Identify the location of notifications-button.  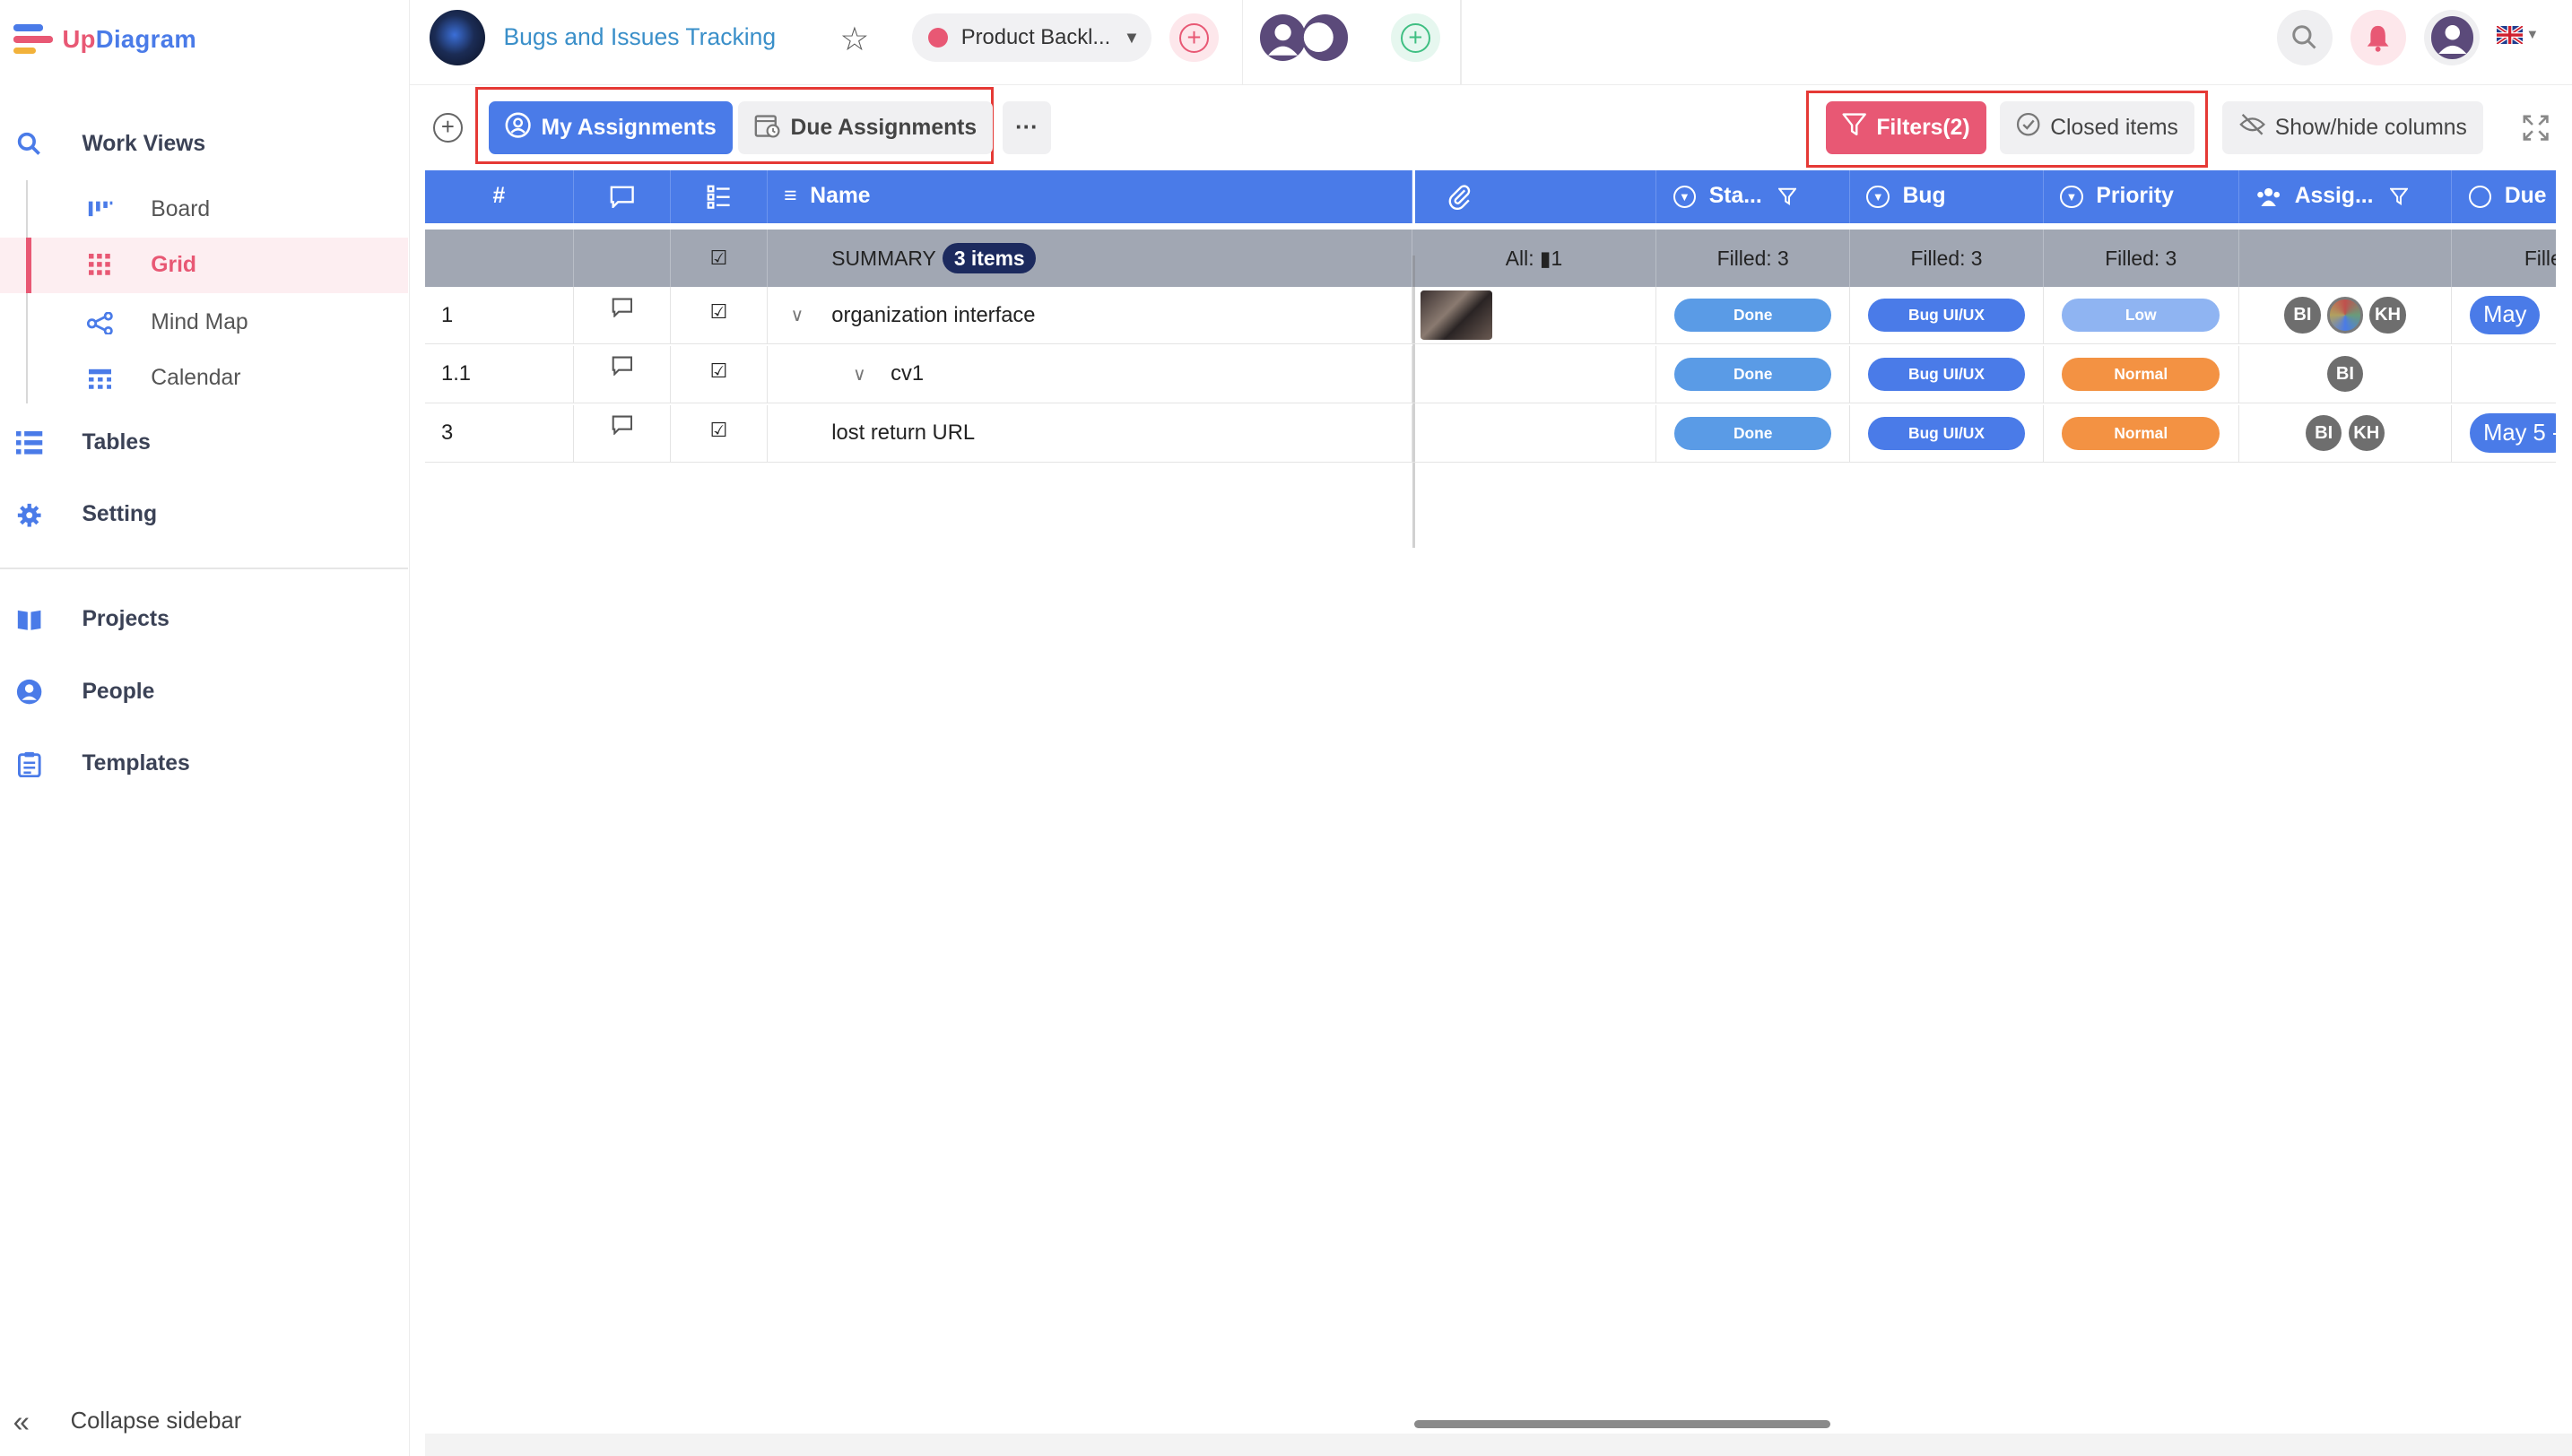
(2378, 38).